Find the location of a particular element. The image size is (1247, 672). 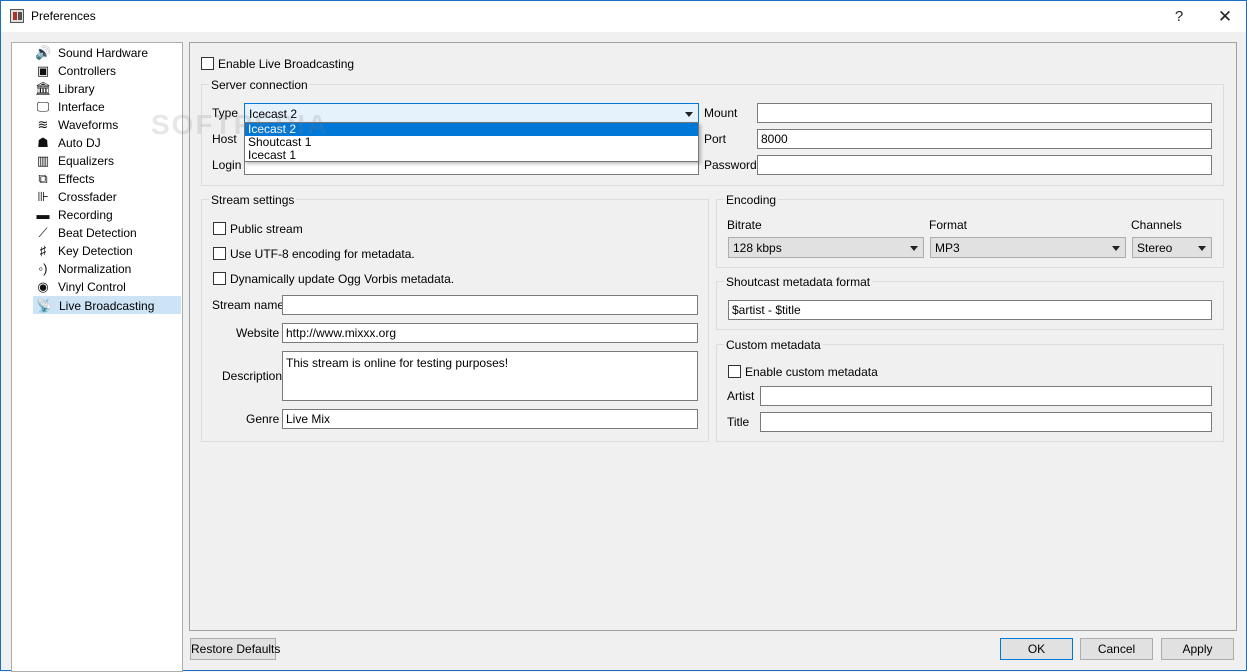

public-stream-label: Public stream is located at coordinates (266, 229).